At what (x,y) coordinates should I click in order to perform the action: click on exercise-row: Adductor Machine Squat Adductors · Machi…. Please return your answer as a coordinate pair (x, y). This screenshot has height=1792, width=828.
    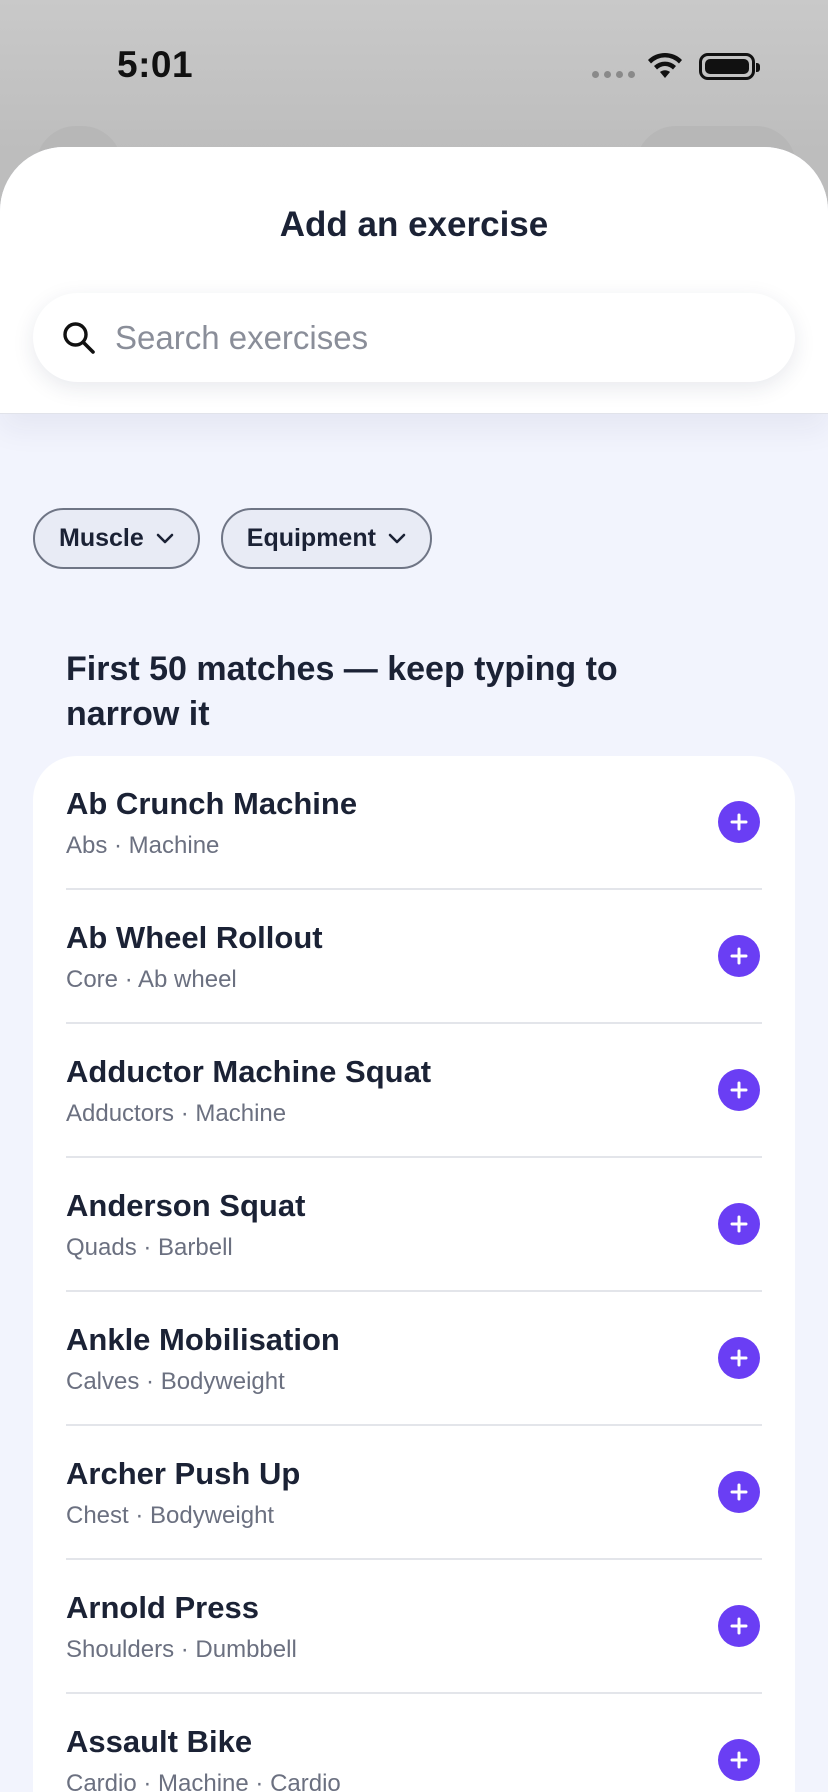
    Looking at the image, I should click on (414, 1091).